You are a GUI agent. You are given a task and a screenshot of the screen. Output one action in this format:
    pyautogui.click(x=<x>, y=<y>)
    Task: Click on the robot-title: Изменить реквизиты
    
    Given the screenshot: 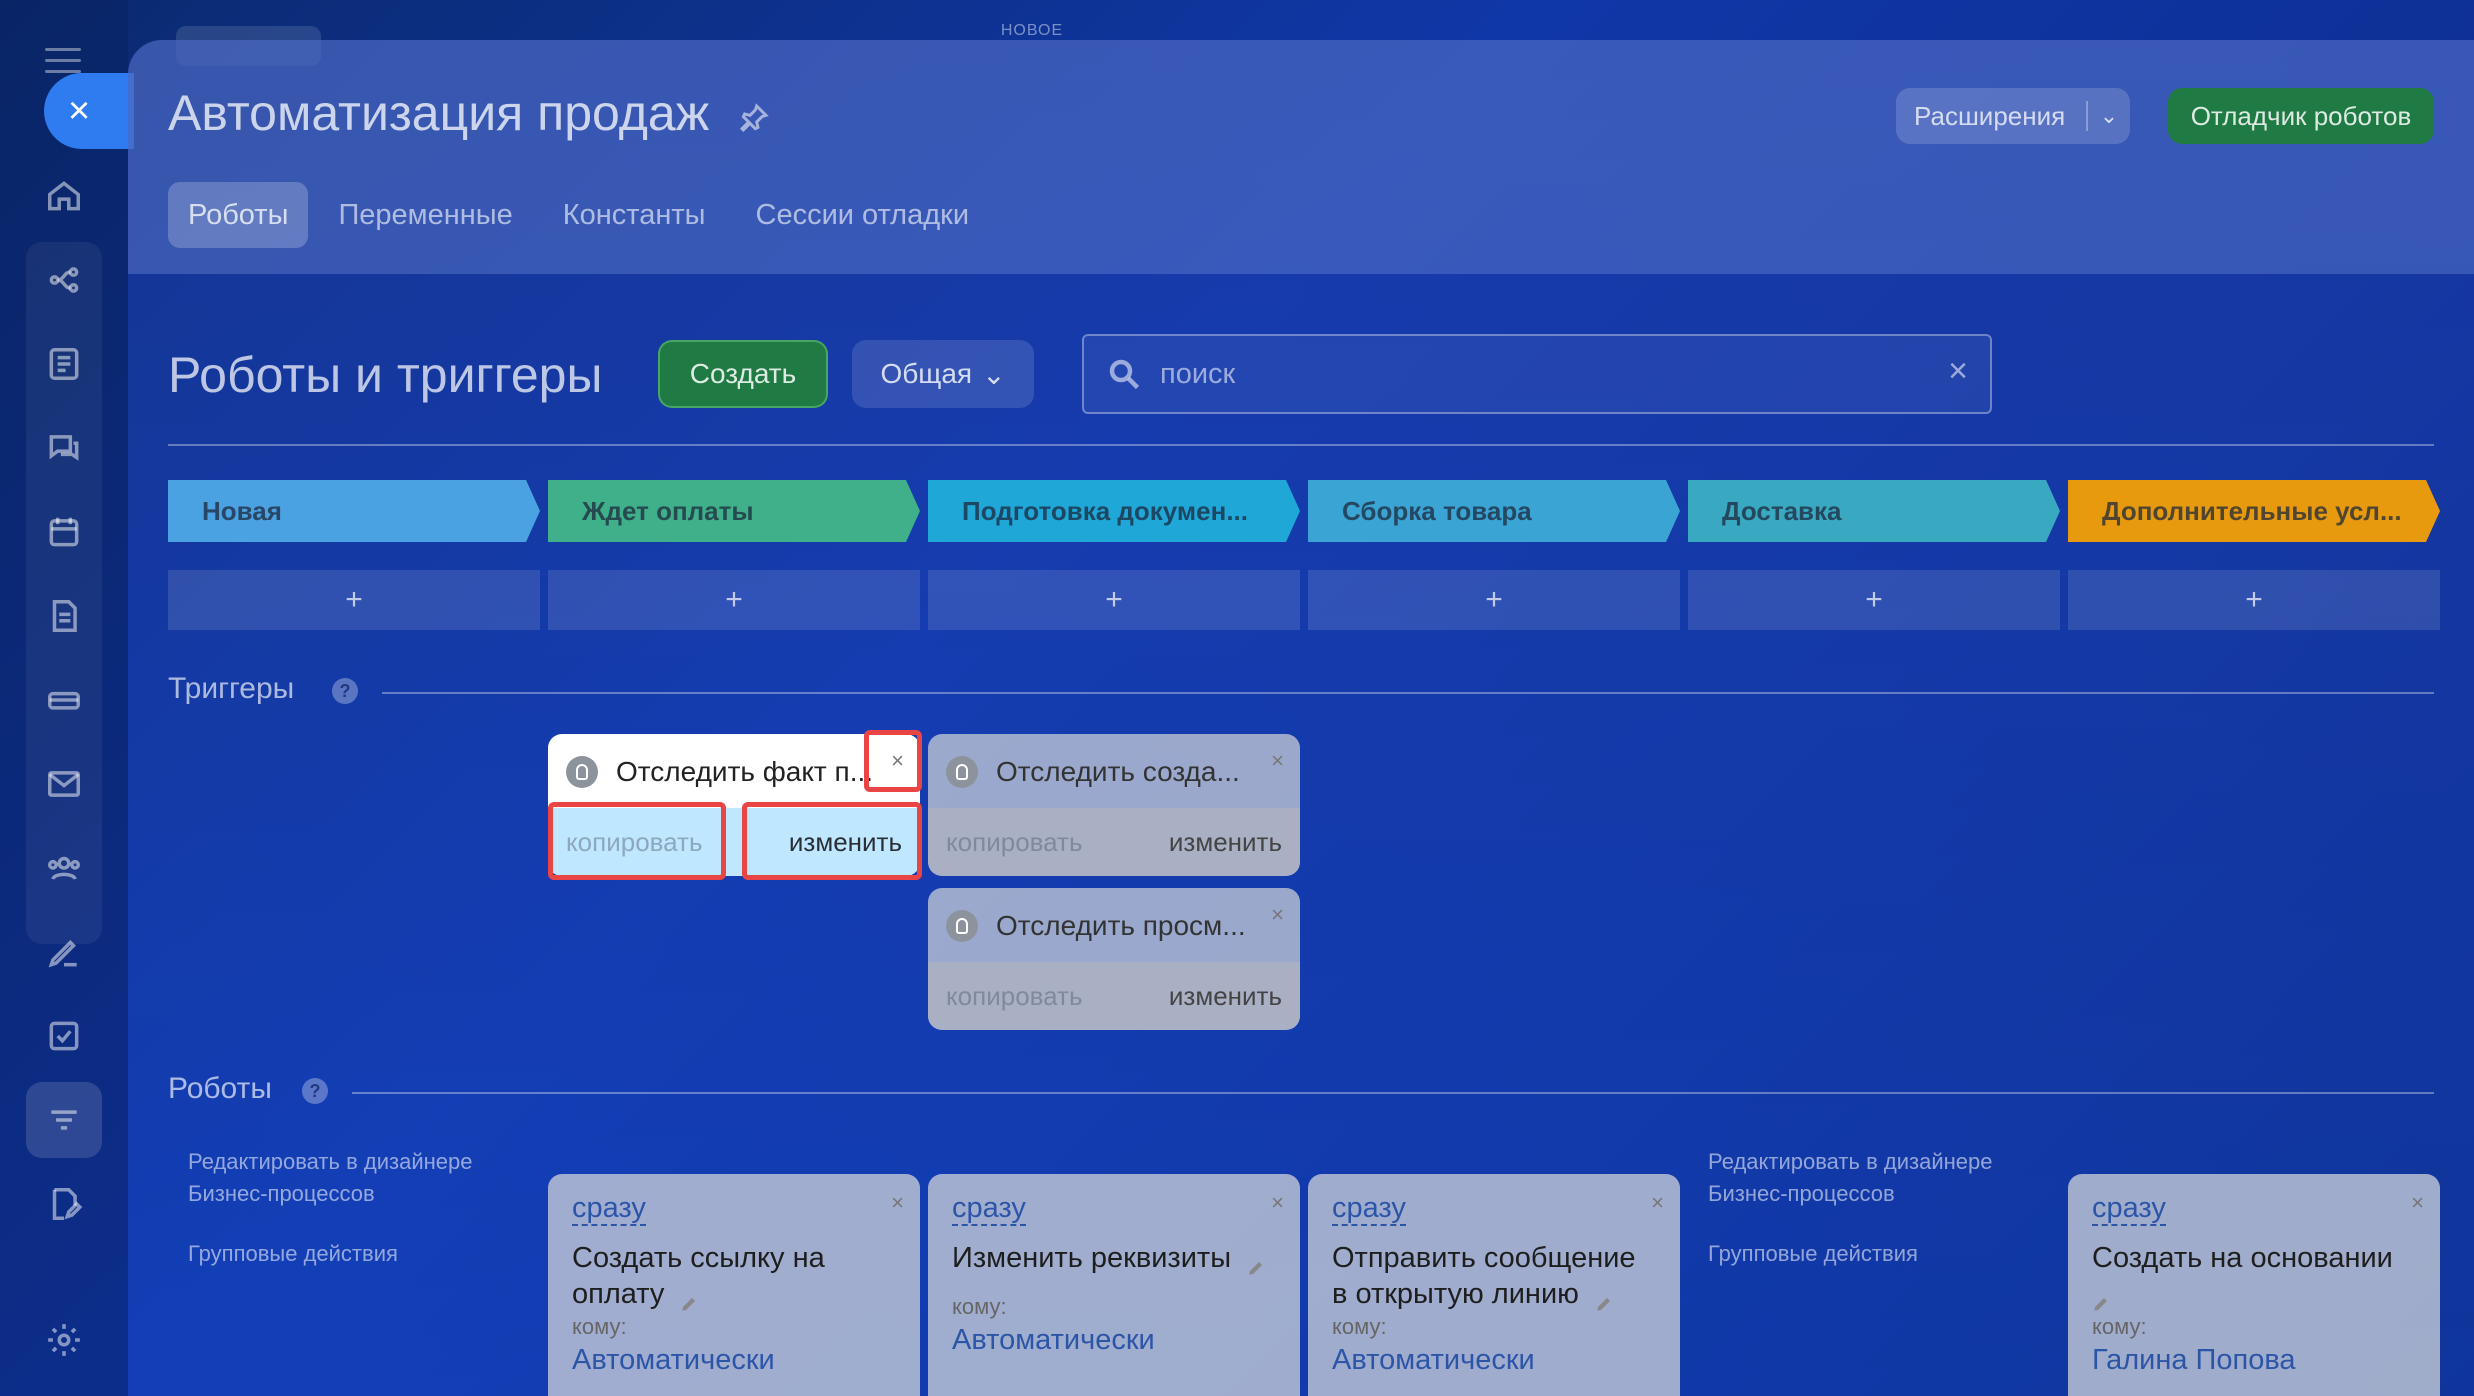 What is the action you would take?
    pyautogui.click(x=1114, y=1258)
    